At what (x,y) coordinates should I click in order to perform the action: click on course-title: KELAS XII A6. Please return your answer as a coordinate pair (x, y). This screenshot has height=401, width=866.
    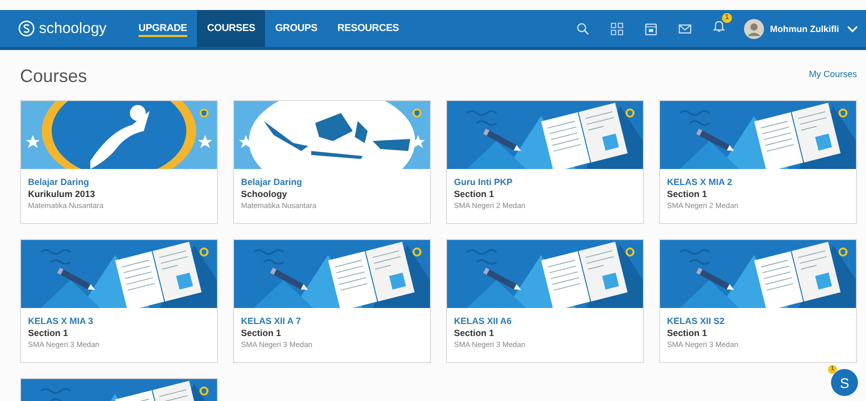
    Looking at the image, I should click on (545, 321).